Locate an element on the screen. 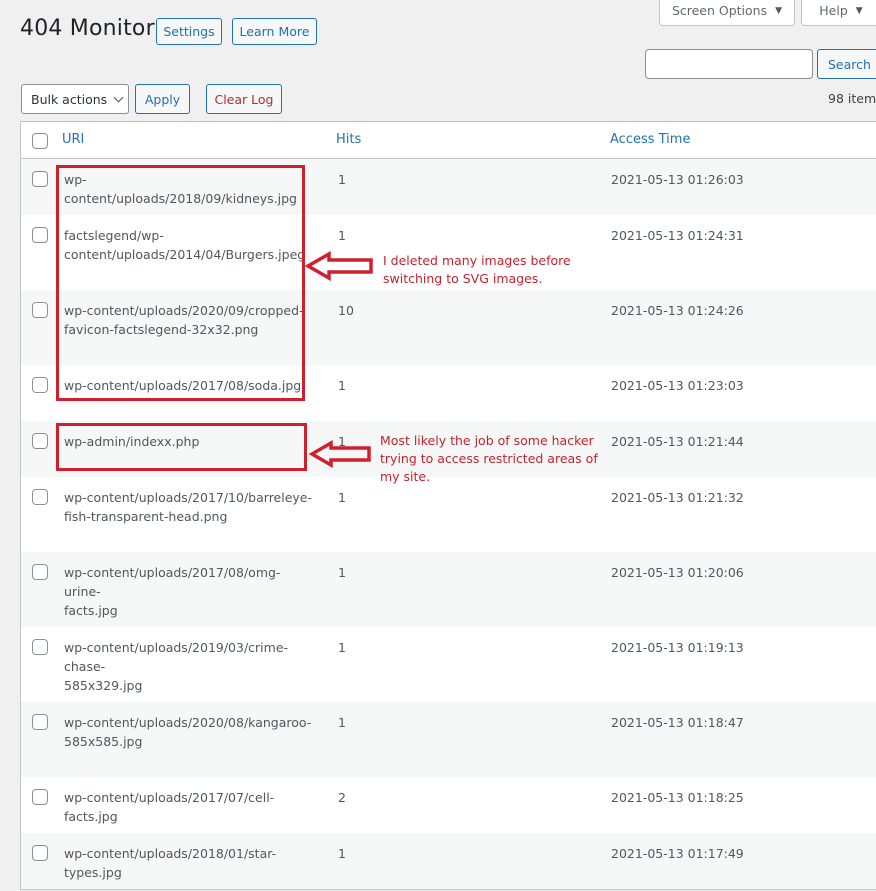 Image resolution: width=876 pixels, height=891 pixels. access-time-cell: 2021-05-13 01:21:32 is located at coordinates (677, 497).